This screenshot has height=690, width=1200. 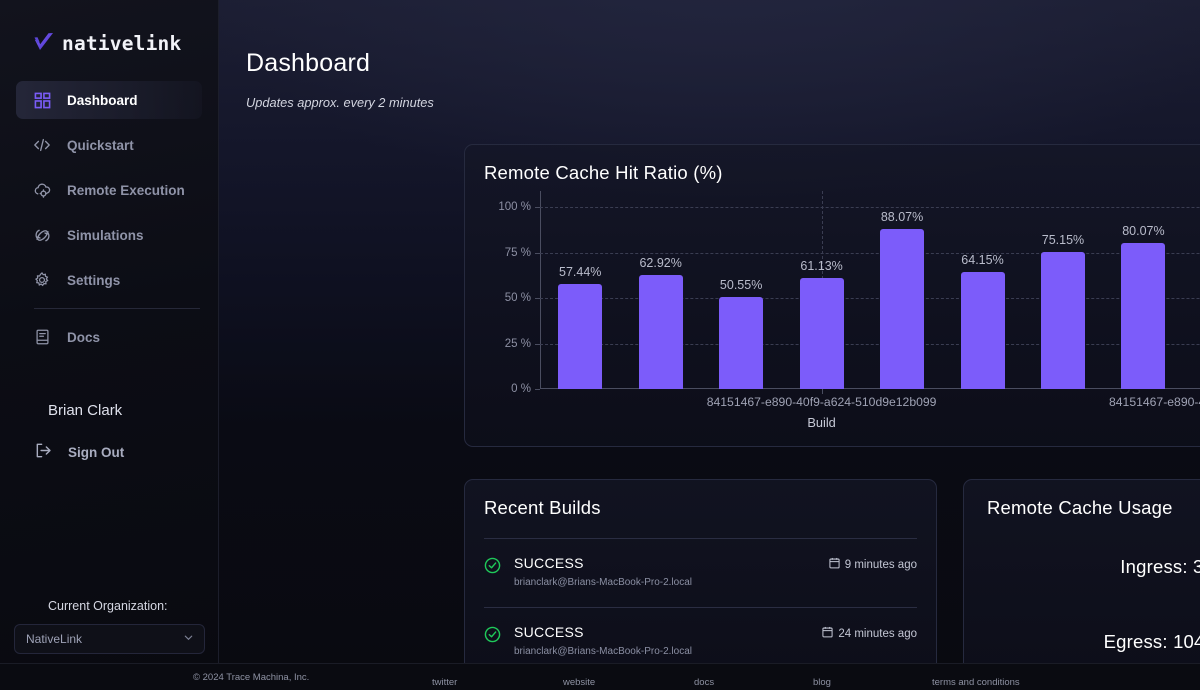 I want to click on sidebar-item-label: Simulations, so click(x=105, y=235).